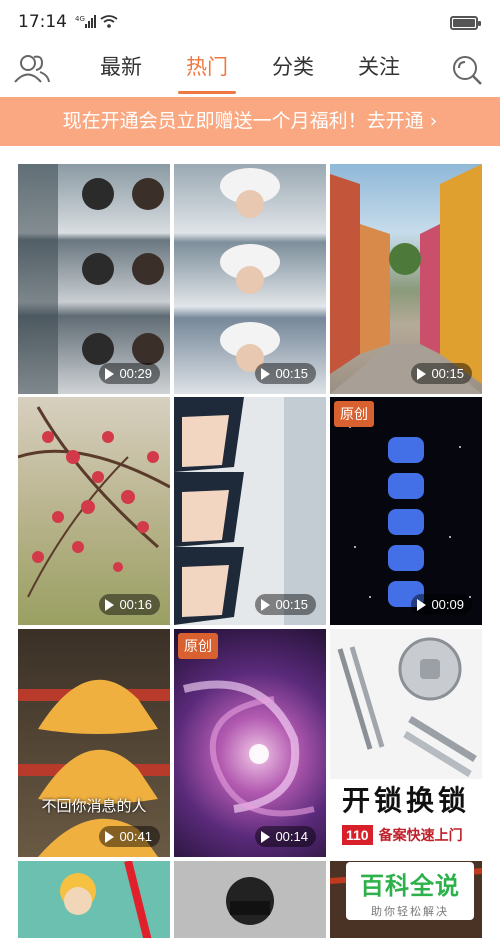 This screenshot has height=938, width=500. I want to click on tab-hot: 热门, so click(207, 70).